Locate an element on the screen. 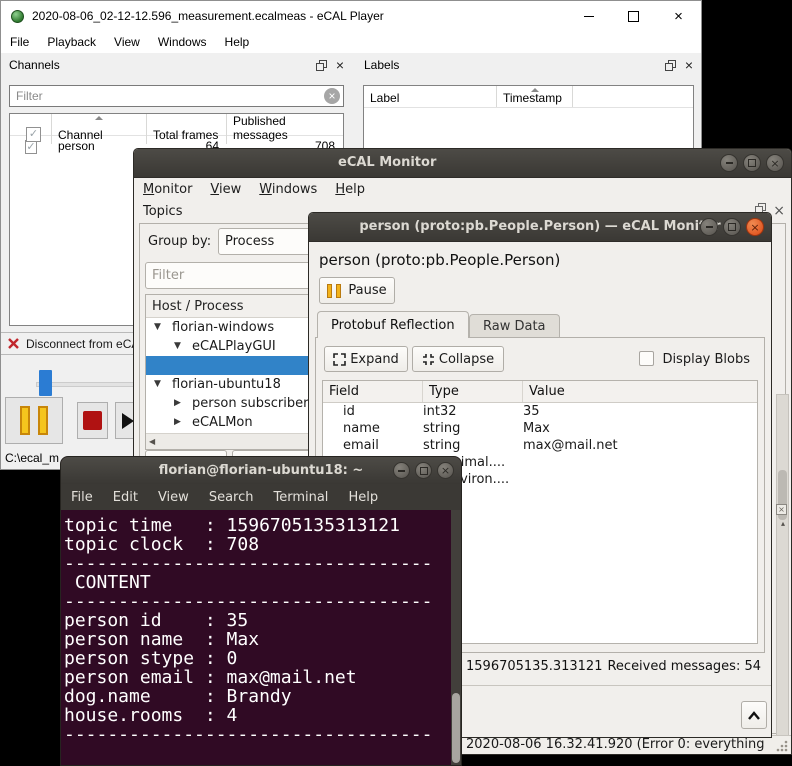  channels-header-checkbox-cell: ✓ is located at coordinates (31, 129).